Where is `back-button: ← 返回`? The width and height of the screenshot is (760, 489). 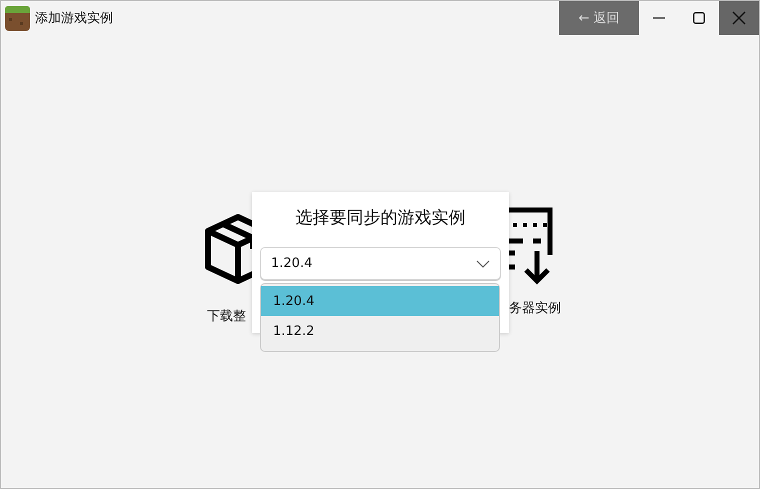 back-button: ← 返回 is located at coordinates (599, 18).